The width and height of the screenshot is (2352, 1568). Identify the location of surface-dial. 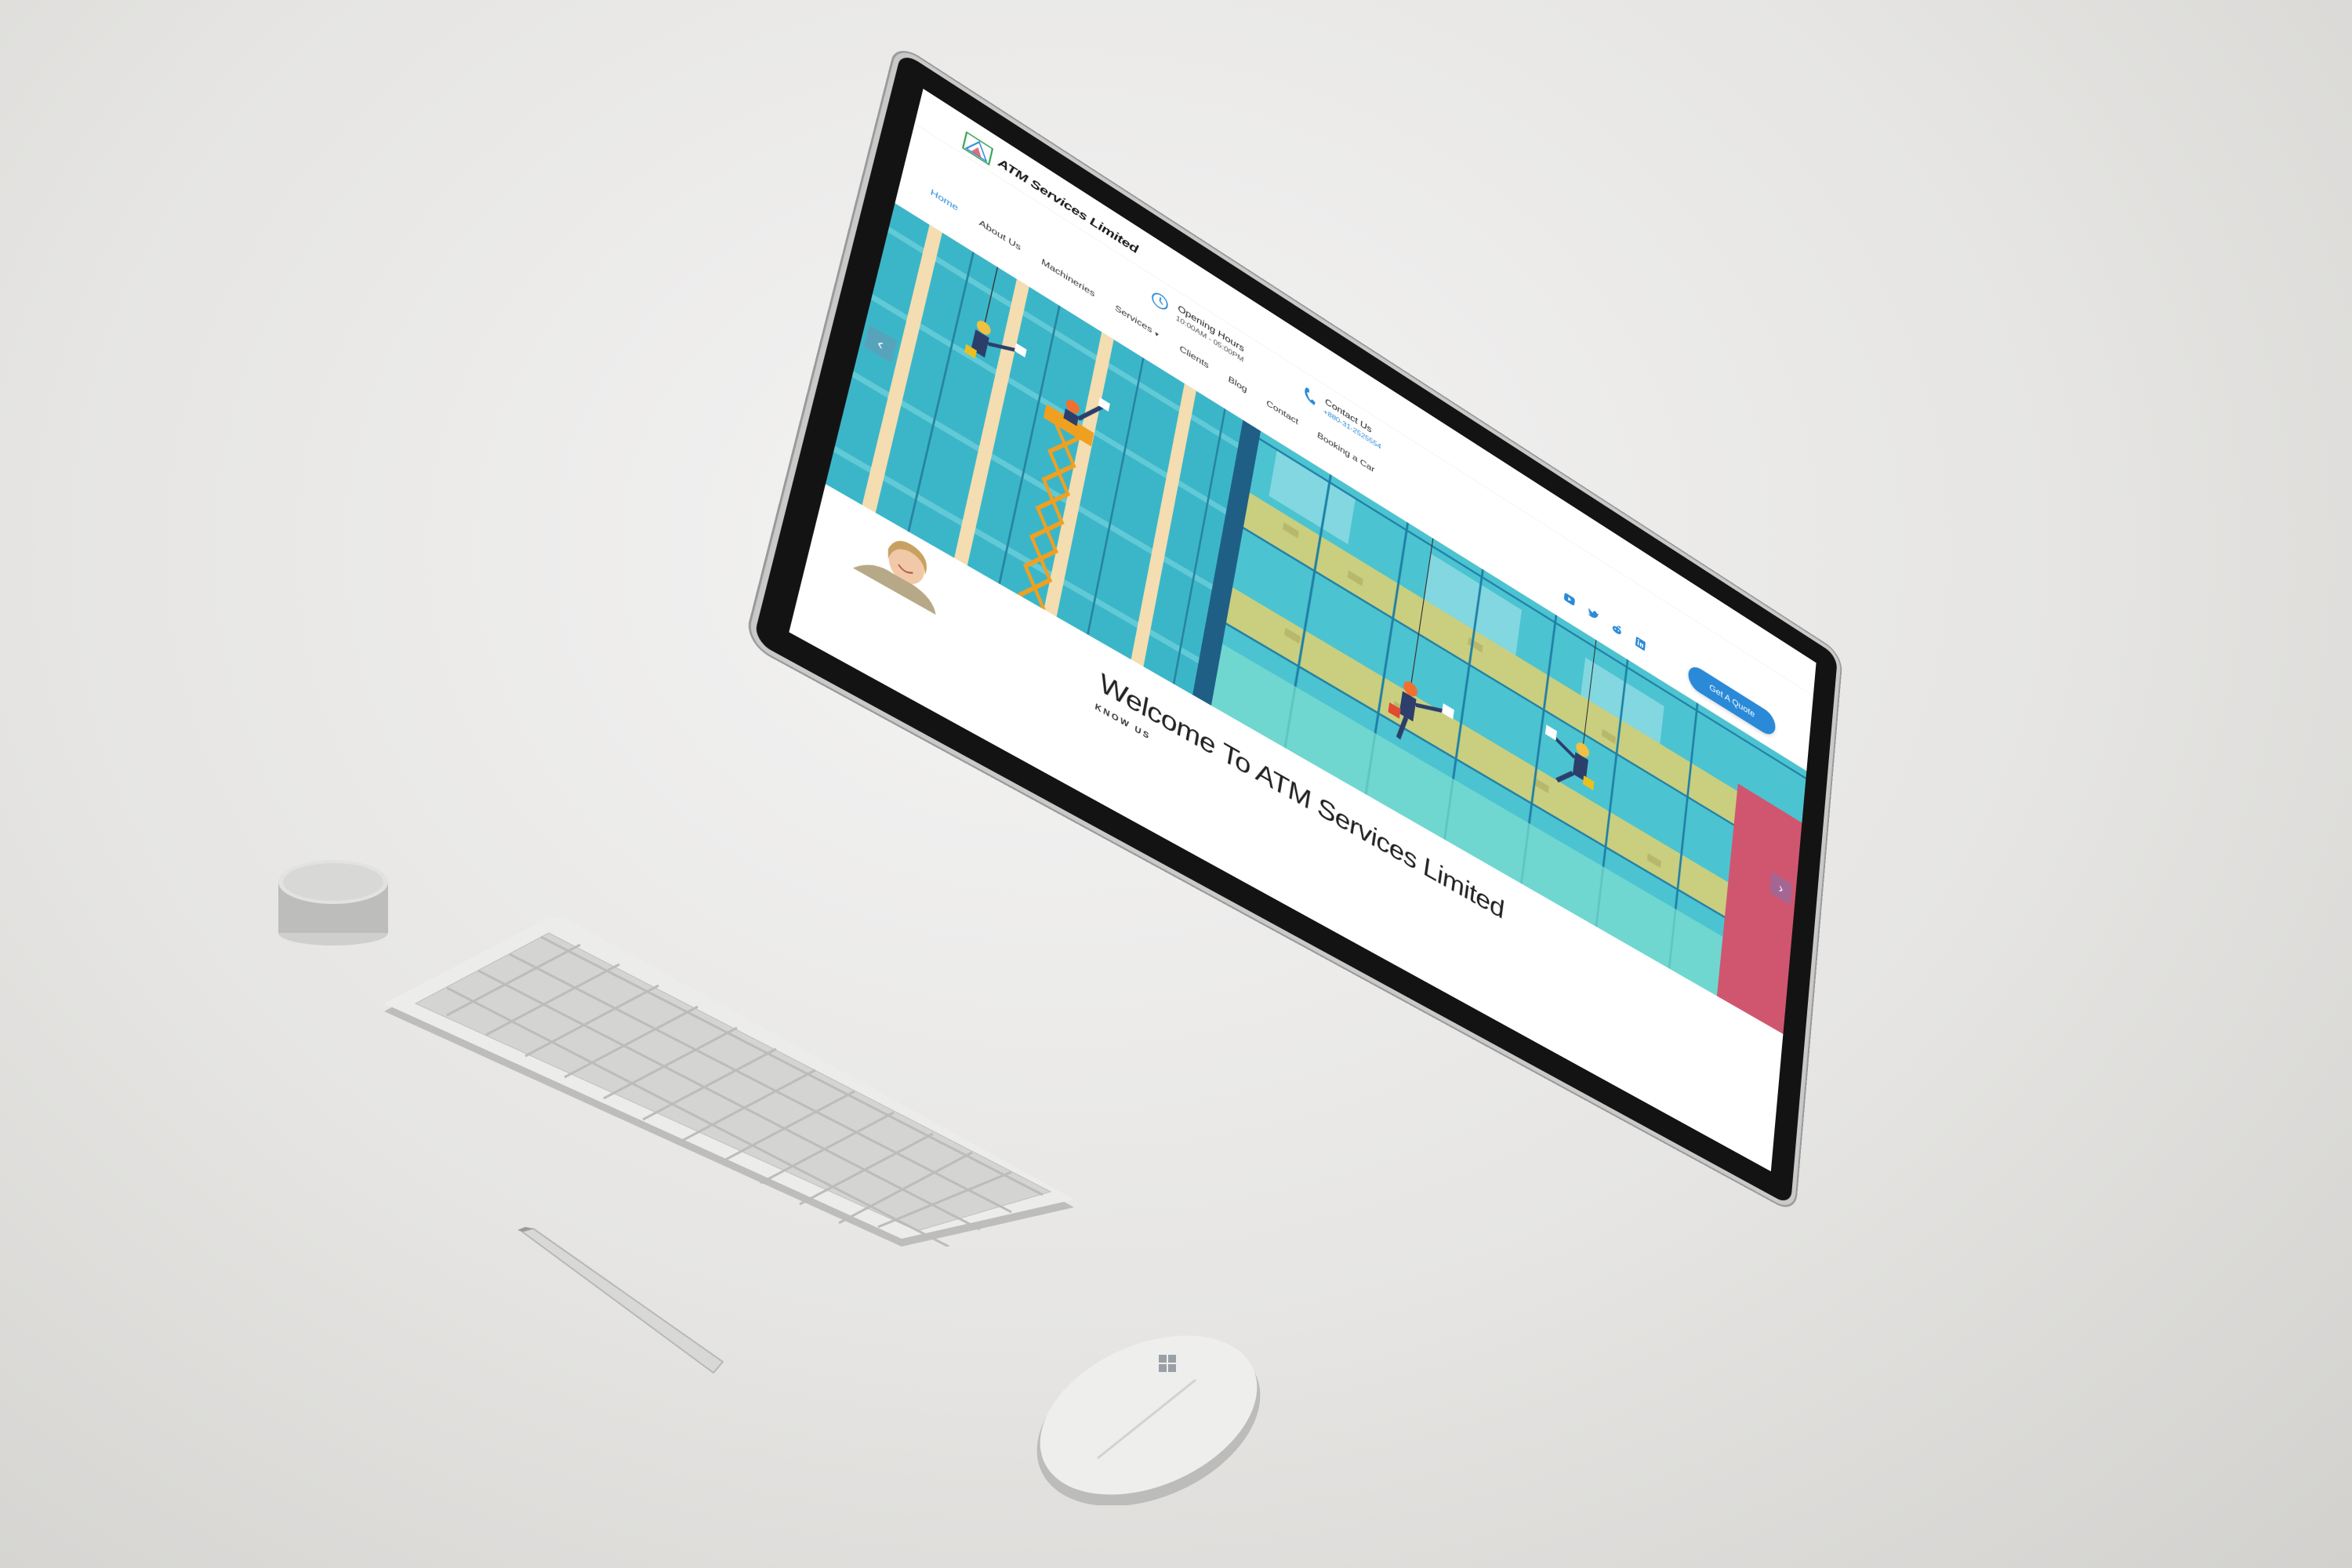
(333, 904).